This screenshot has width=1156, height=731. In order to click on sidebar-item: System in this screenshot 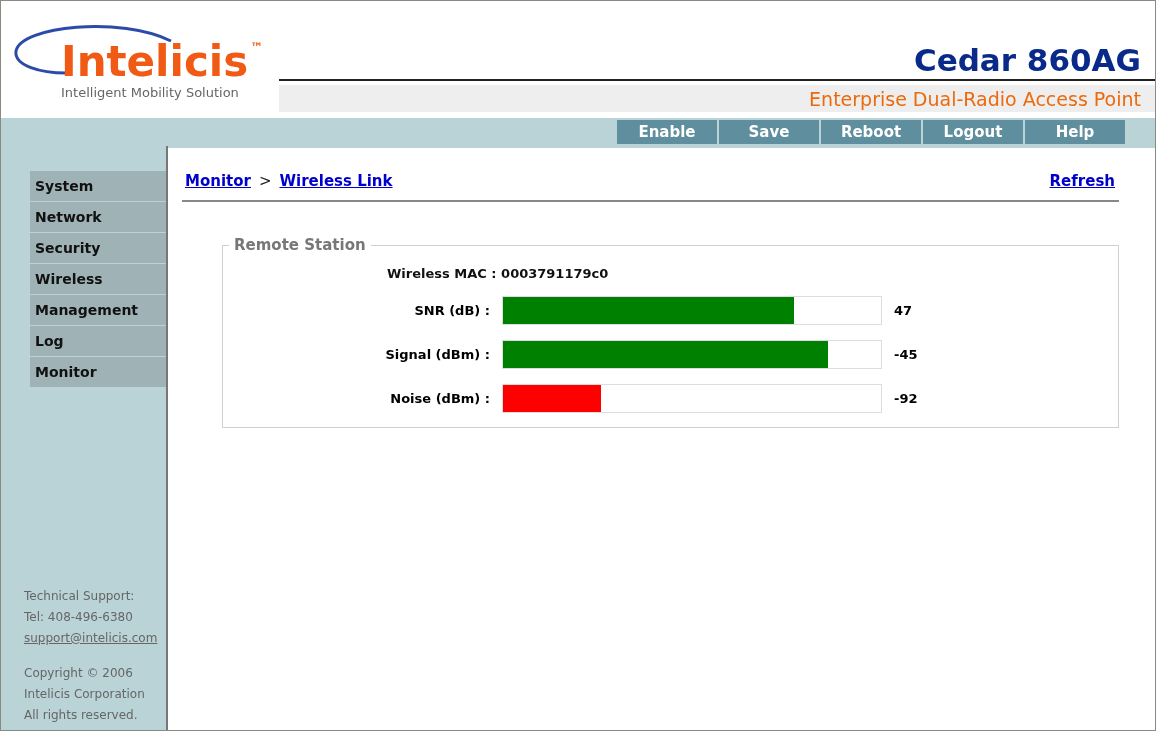, I will do `click(98, 186)`.